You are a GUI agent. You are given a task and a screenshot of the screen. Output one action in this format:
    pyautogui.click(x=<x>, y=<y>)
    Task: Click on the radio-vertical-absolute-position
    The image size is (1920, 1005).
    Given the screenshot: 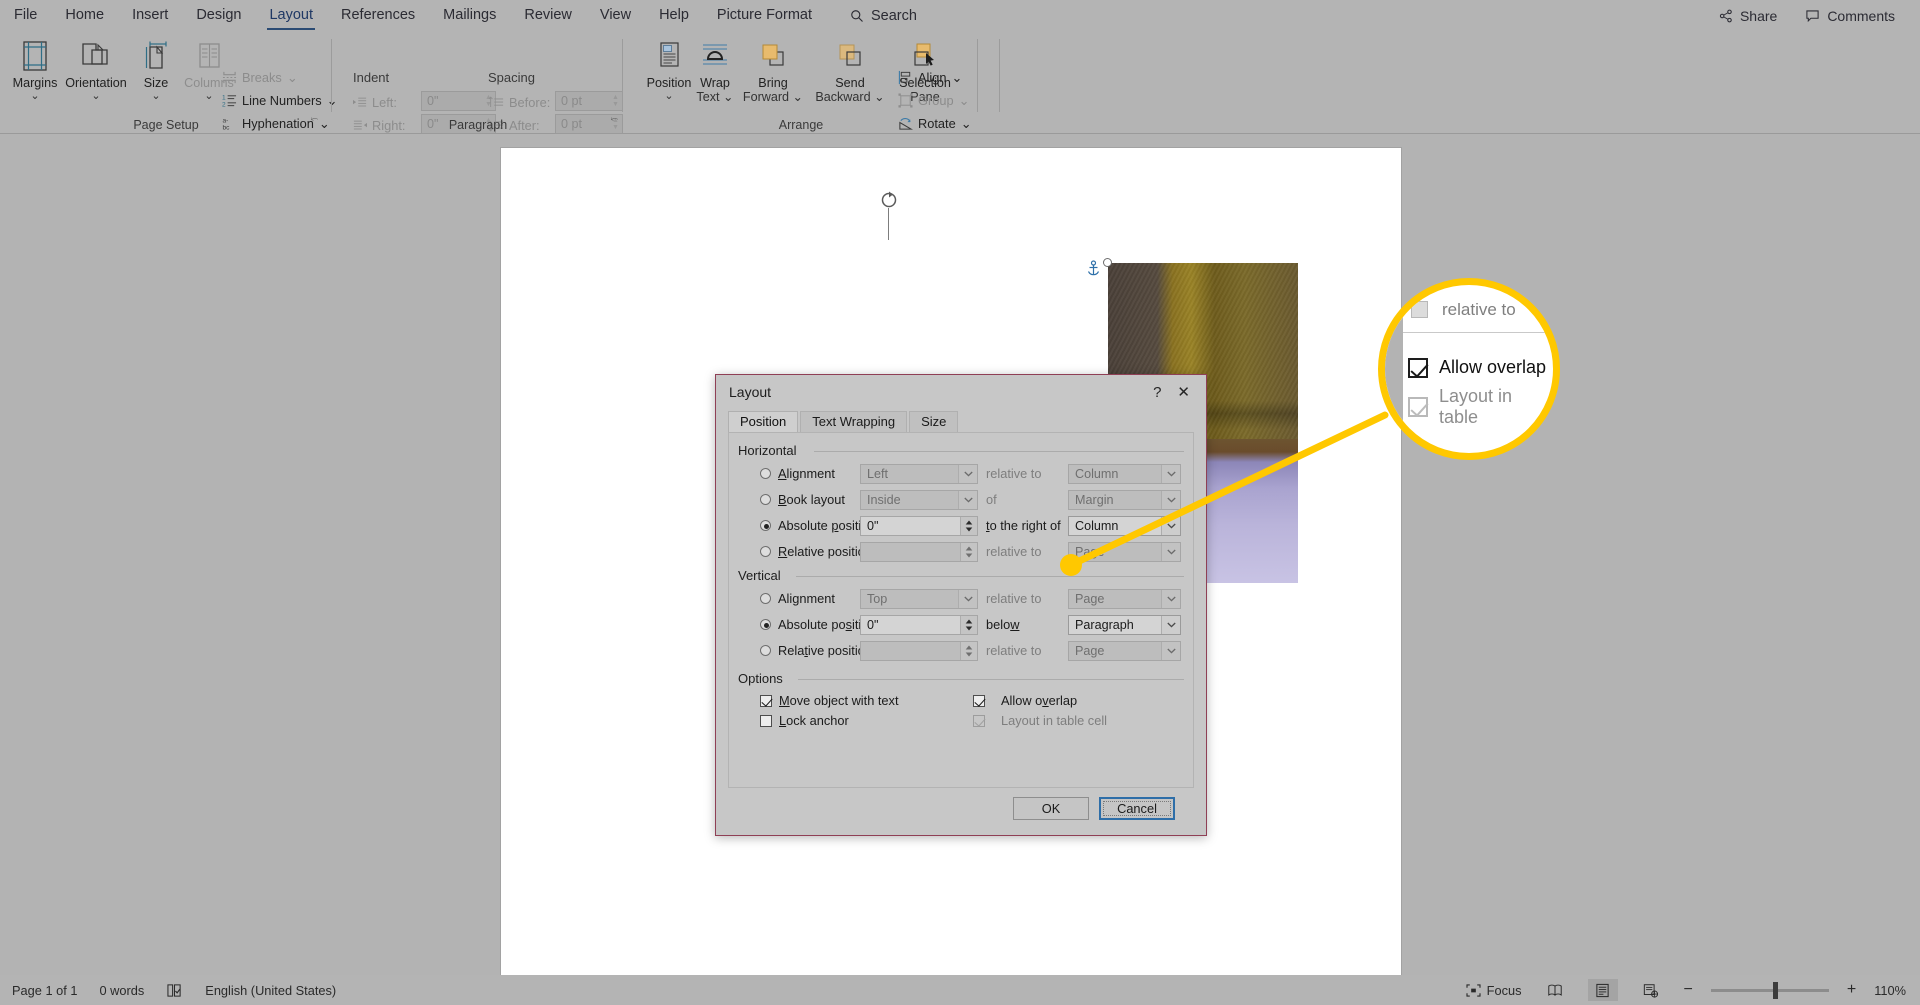 What is the action you would take?
    pyautogui.click(x=765, y=624)
    